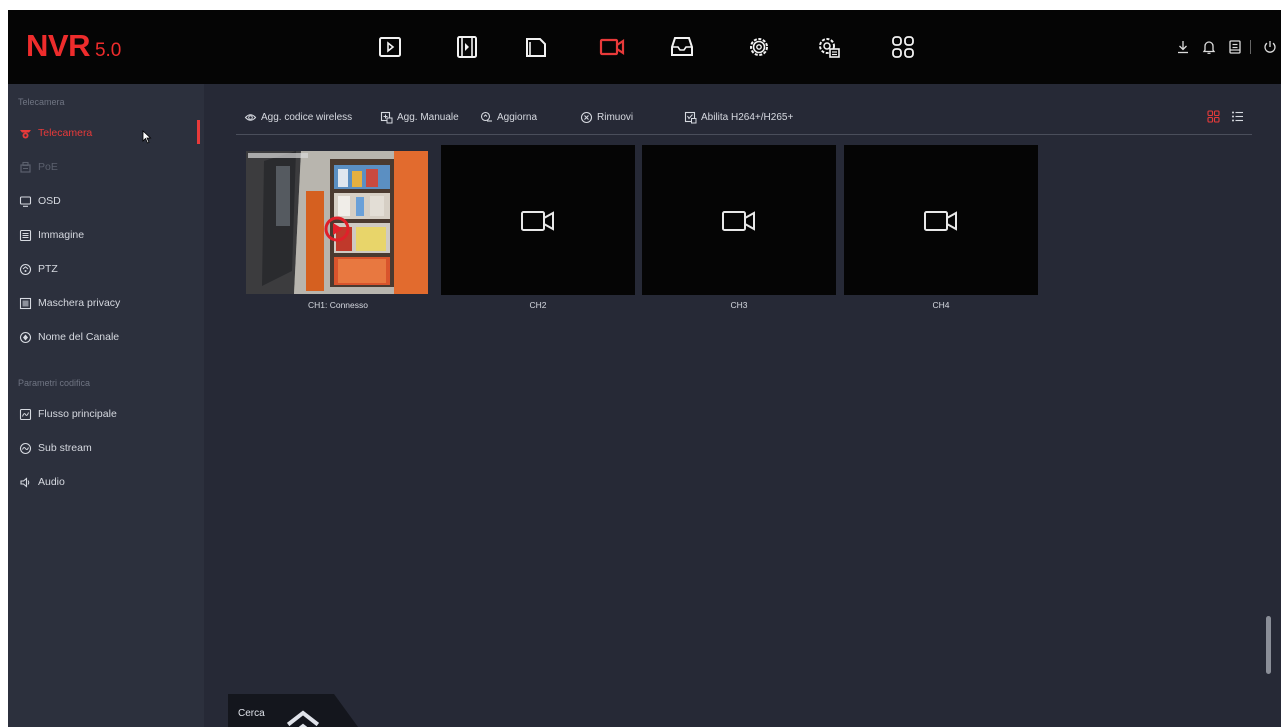 This screenshot has height=727, width=1281. Describe the element at coordinates (682, 47) in the screenshot. I see `storage-icon` at that location.